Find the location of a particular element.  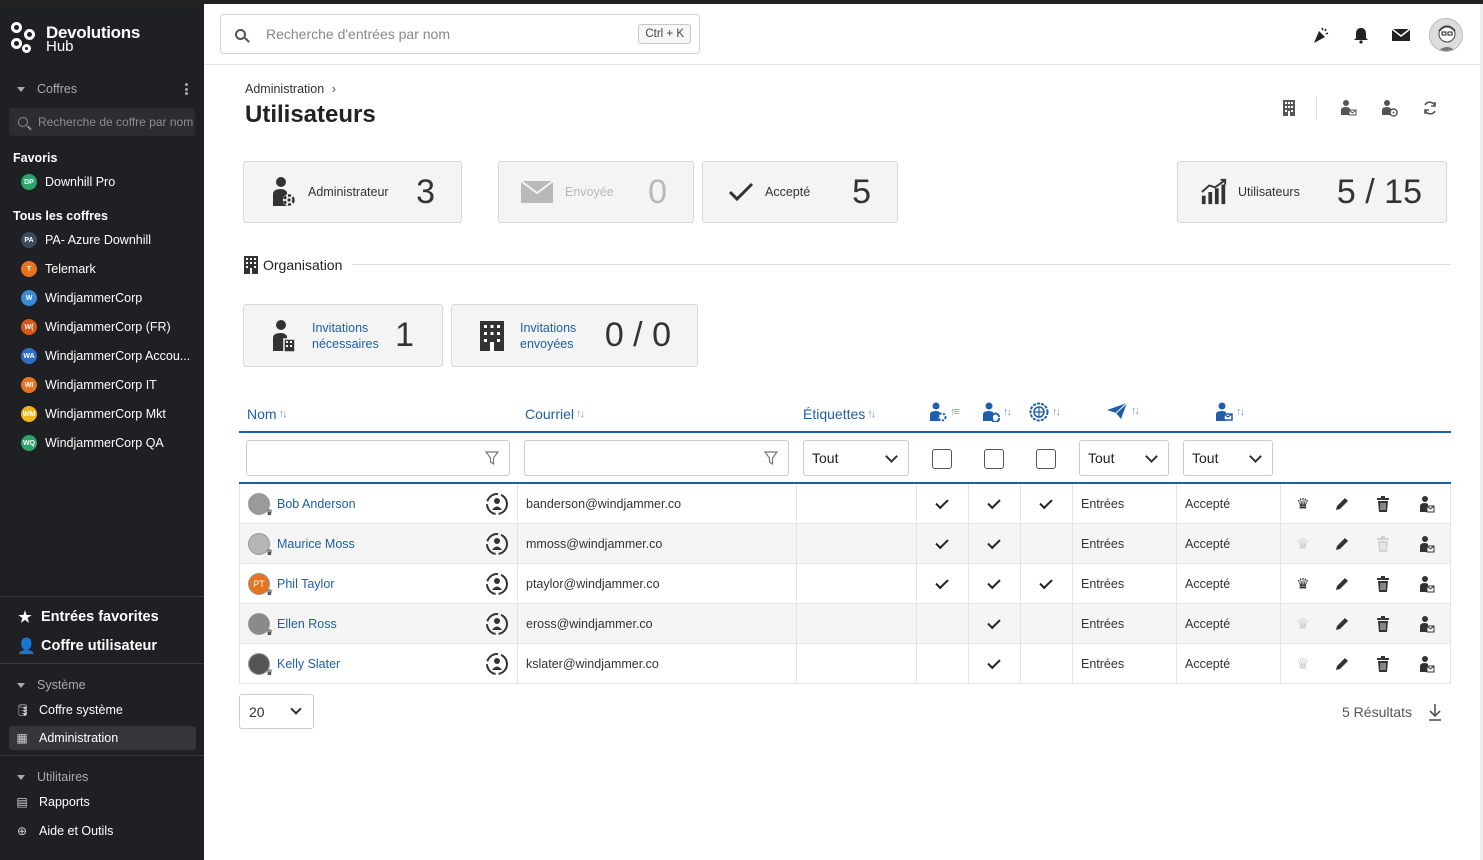

invitations-needed-card: Invitations nécessaires 1 is located at coordinates (343, 335).